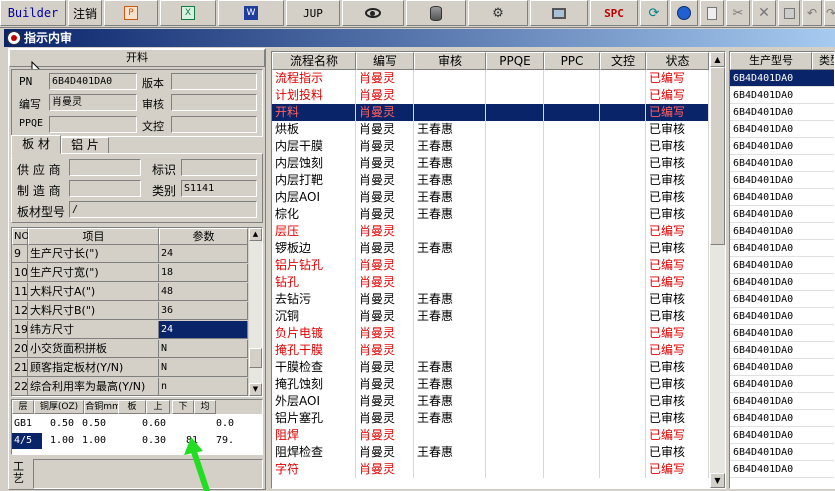  What do you see at coordinates (130, 349) in the screenshot?
I see `param-row: 20 小交货面积拼板 N` at bounding box center [130, 349].